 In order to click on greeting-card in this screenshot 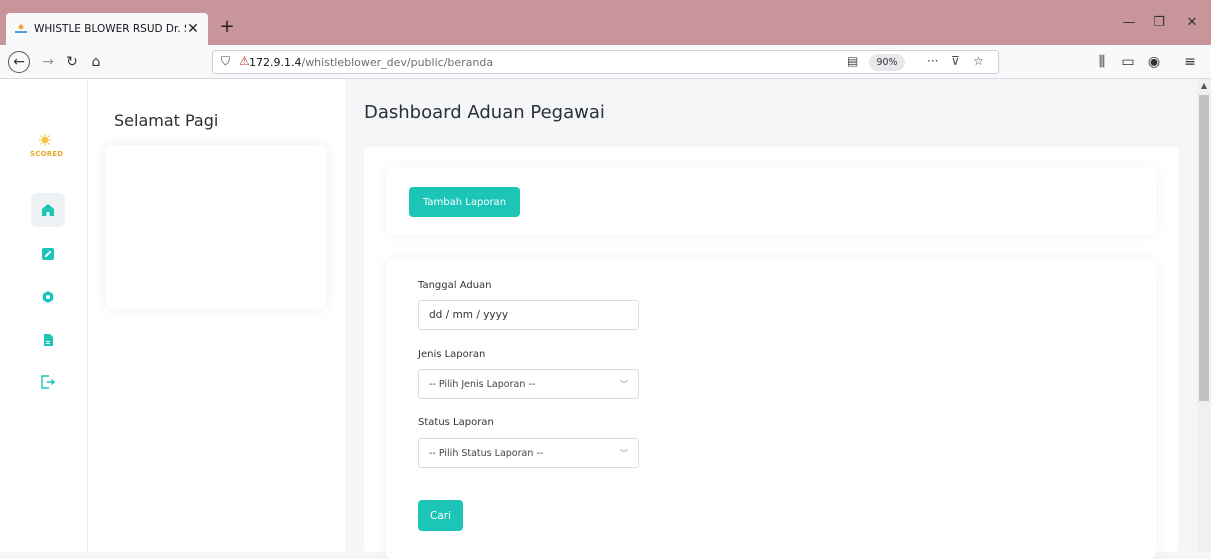, I will do `click(216, 227)`.